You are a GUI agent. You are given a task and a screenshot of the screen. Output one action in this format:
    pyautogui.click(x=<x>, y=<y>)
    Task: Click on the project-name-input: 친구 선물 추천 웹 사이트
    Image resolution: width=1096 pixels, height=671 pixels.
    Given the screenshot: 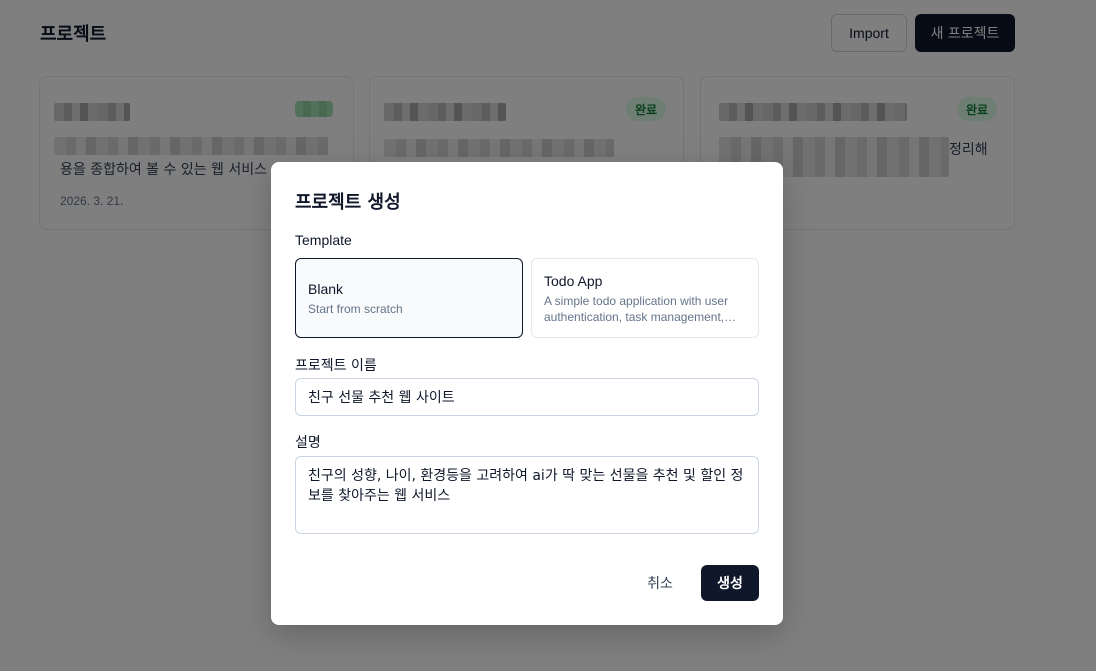 What is the action you would take?
    pyautogui.click(x=527, y=397)
    